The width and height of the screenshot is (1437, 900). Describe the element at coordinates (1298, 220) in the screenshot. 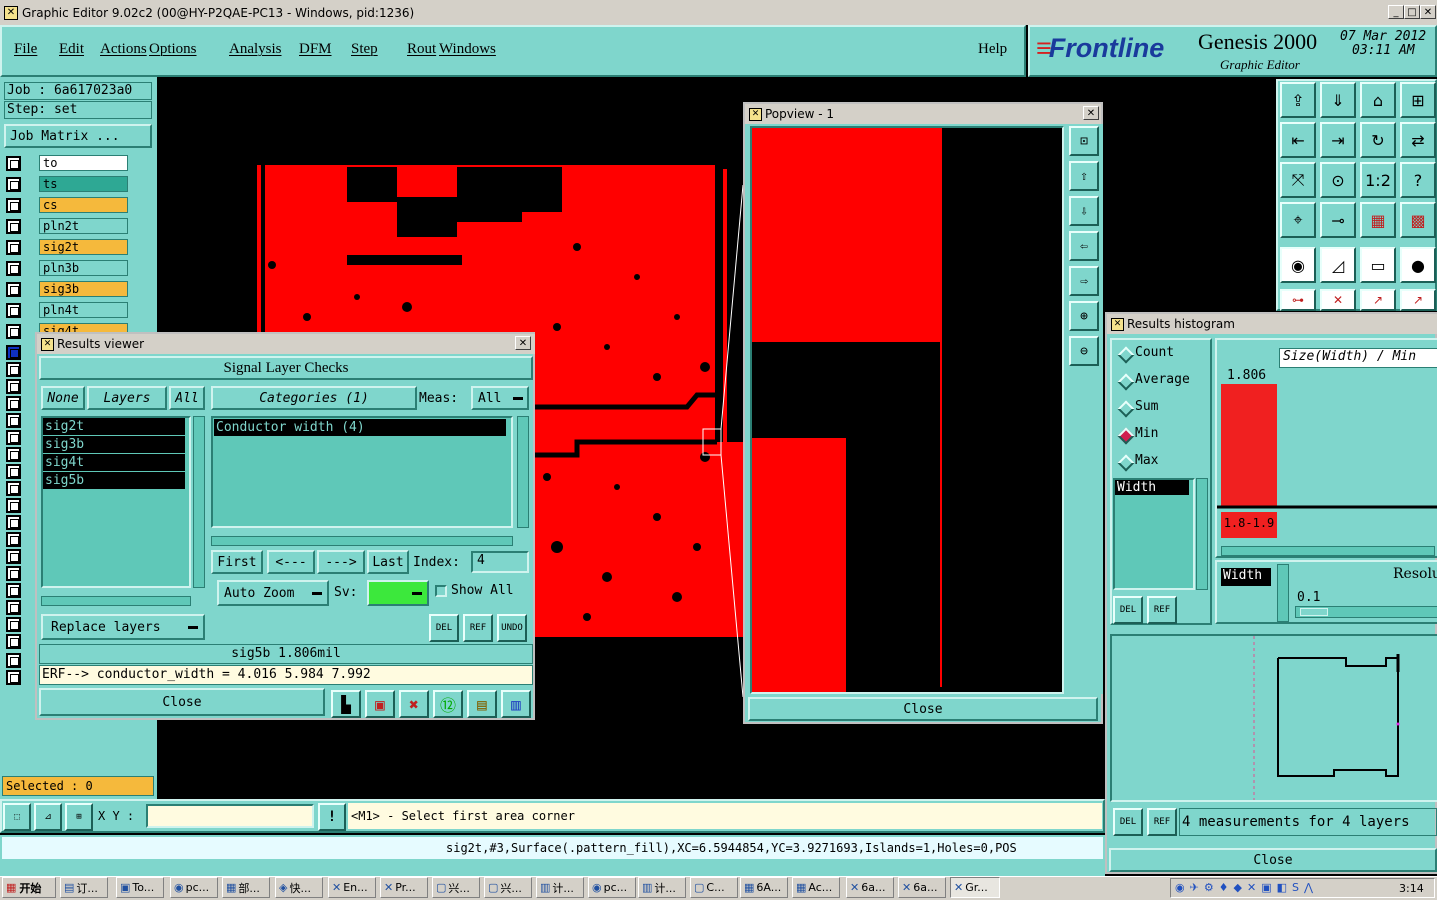

I see `measure-icon: ⌖` at that location.